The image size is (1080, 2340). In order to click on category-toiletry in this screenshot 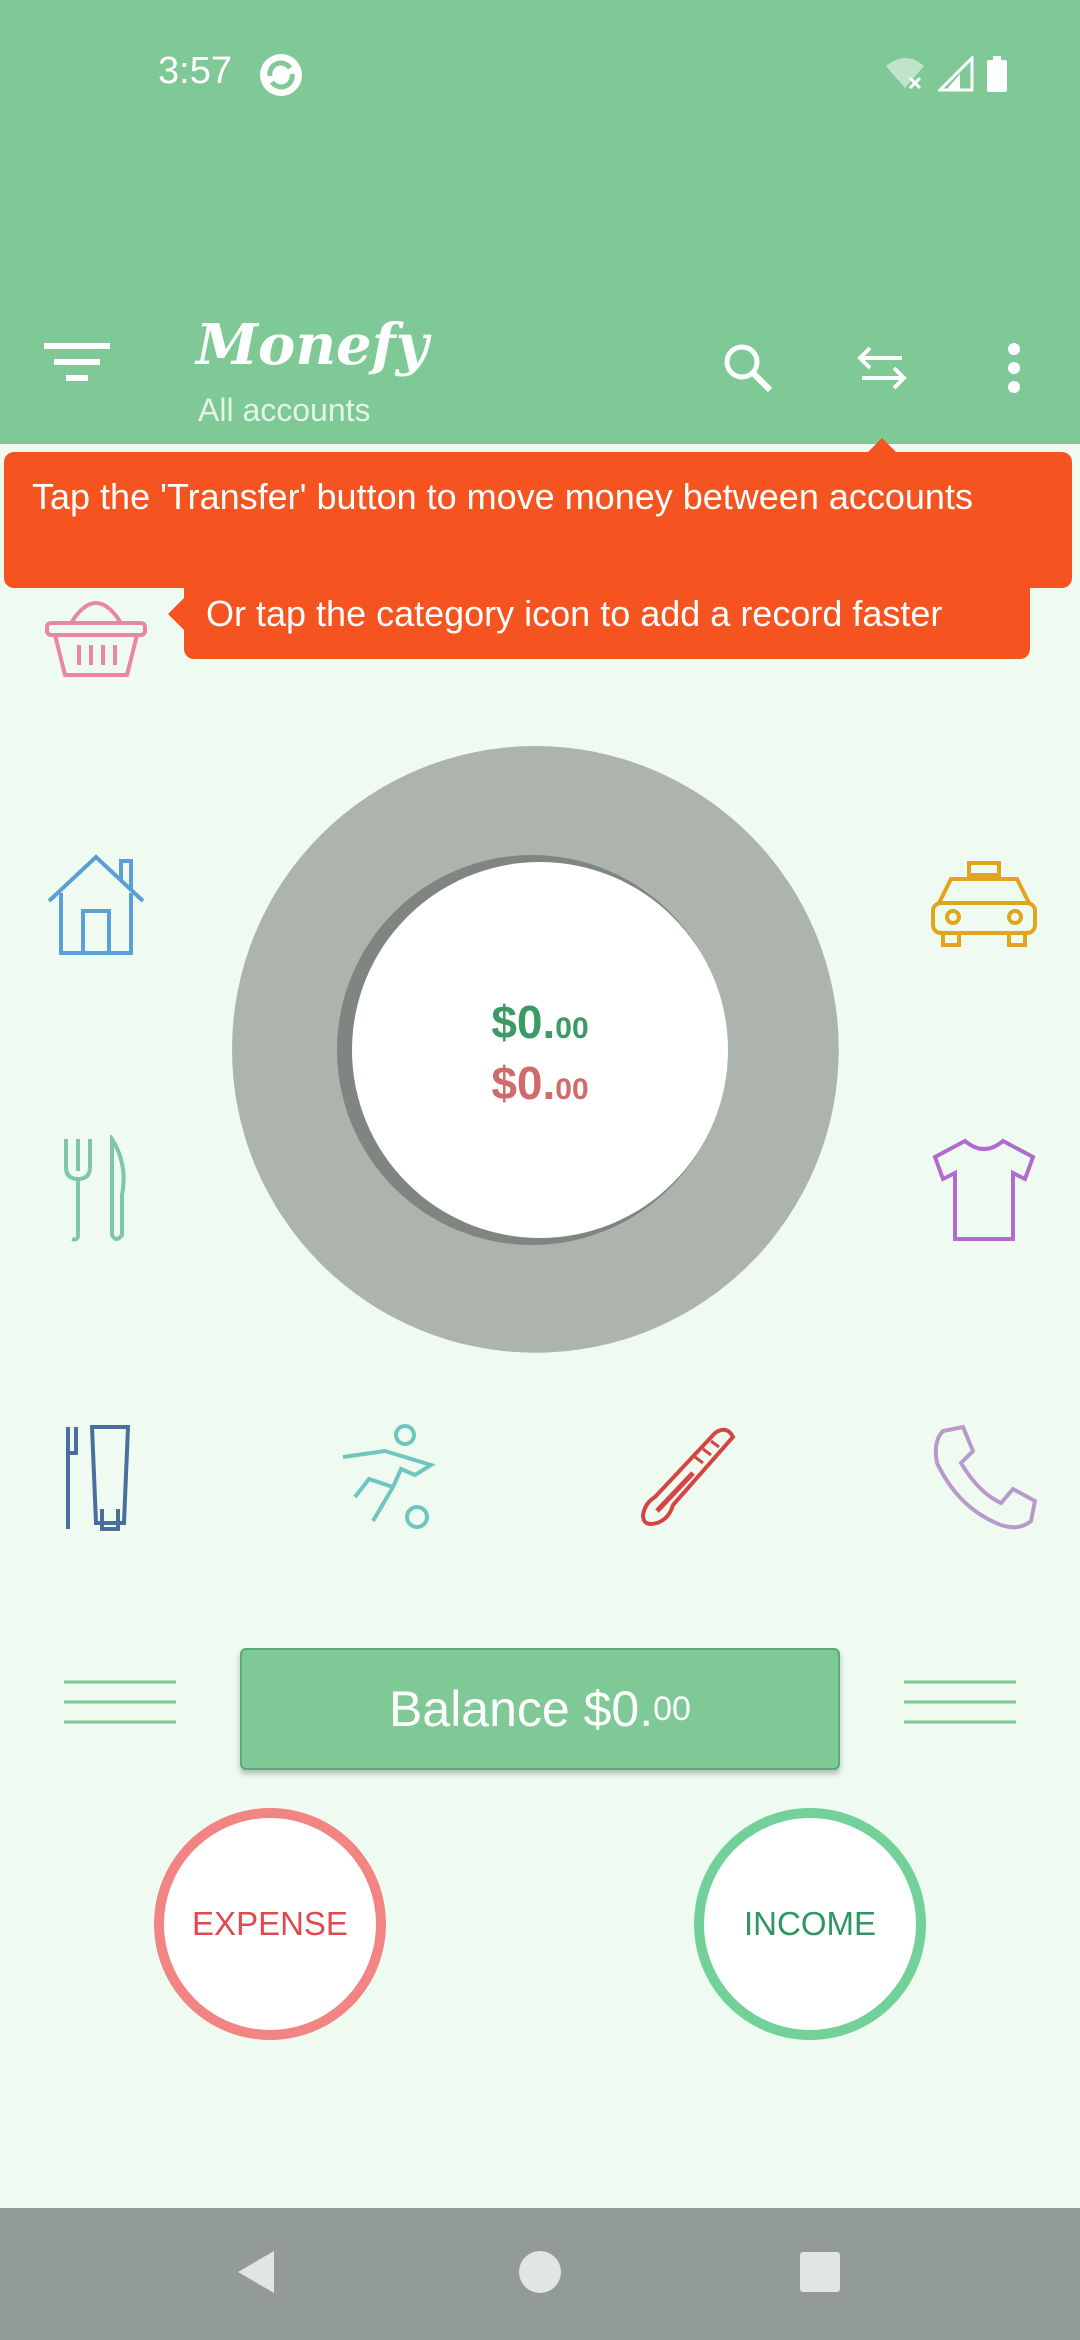, I will do `click(96, 1480)`.